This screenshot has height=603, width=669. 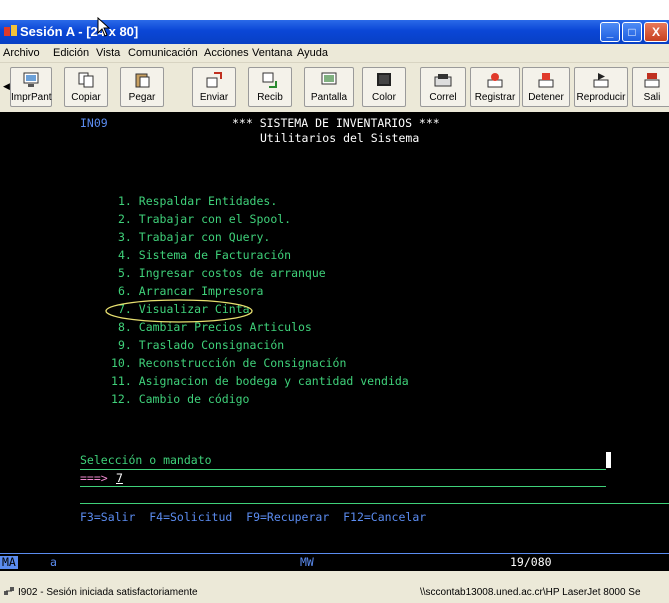 I want to click on toolbar-label: Color, so click(x=384, y=97).